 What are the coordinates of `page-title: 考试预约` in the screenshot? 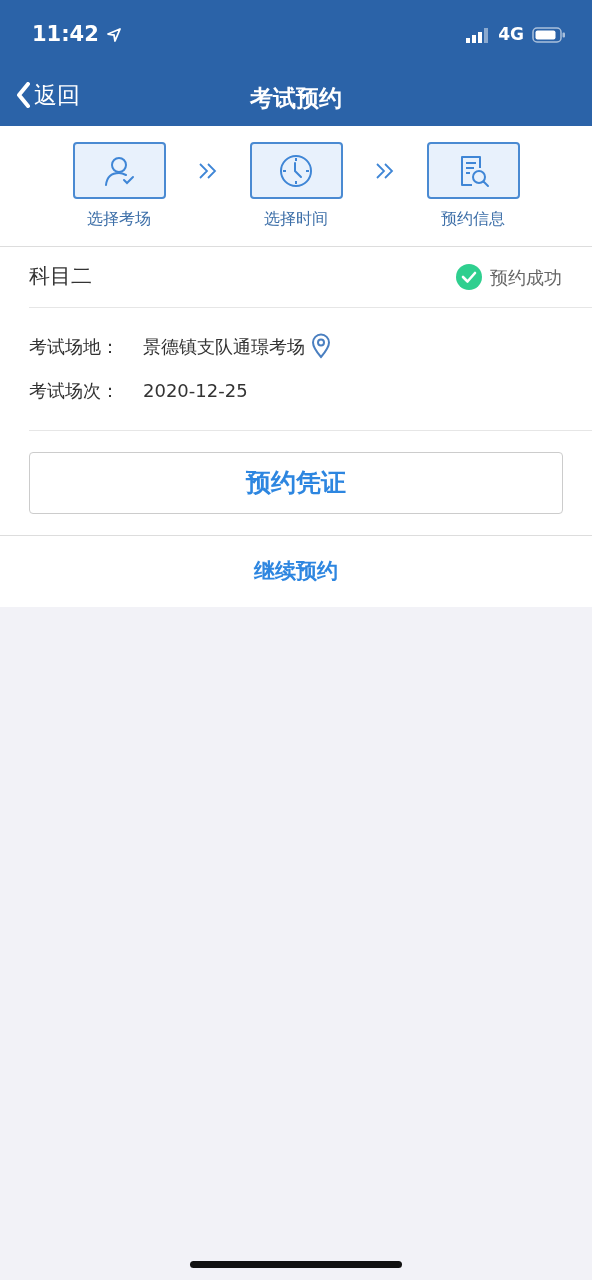 It's located at (296, 98).